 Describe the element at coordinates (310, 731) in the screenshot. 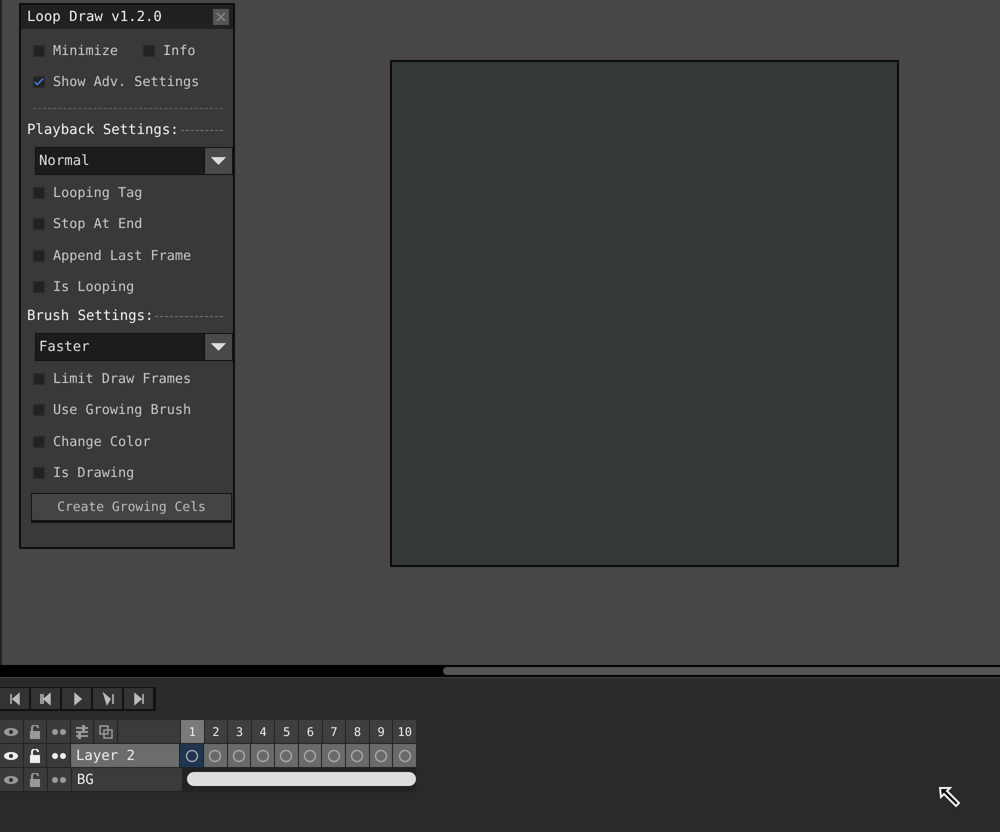

I see `frame-number: 6` at that location.